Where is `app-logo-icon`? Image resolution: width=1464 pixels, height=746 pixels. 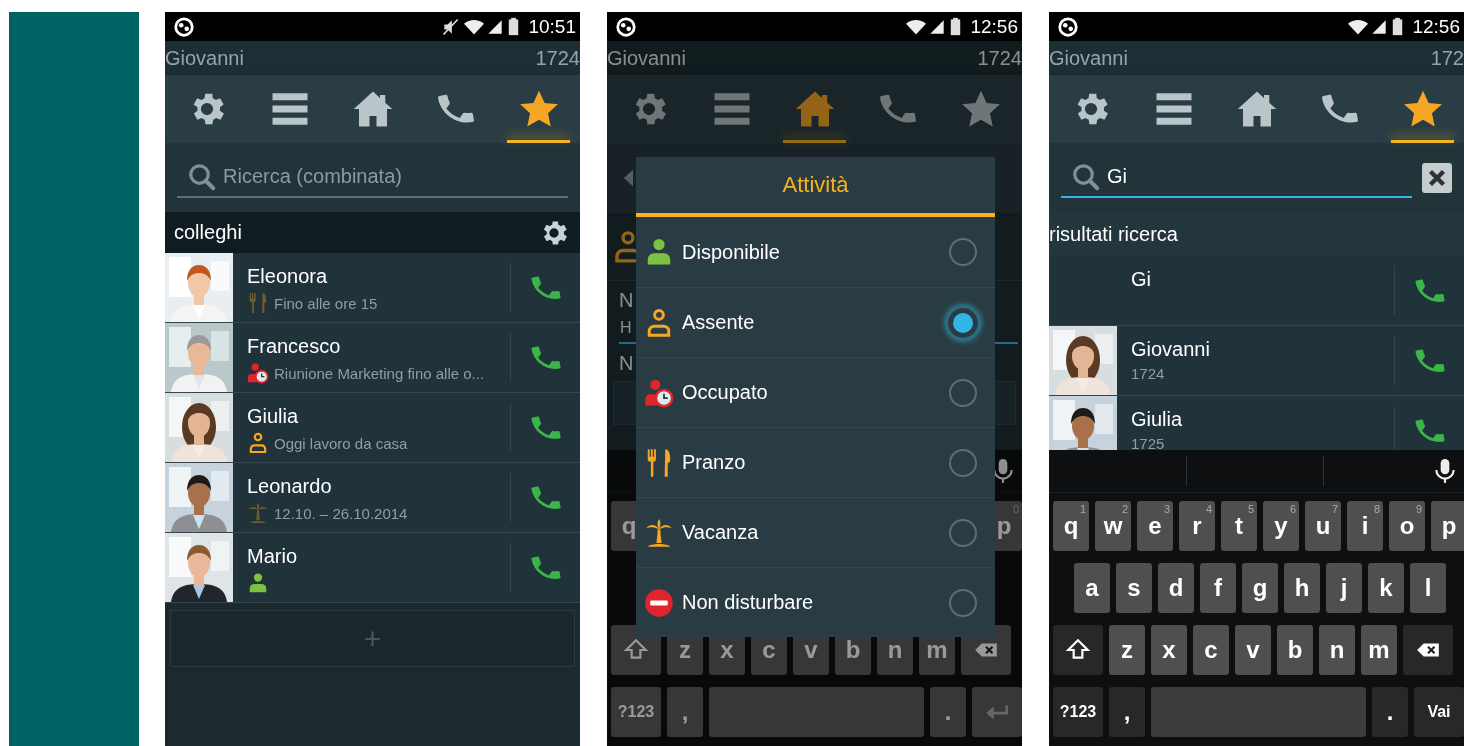
app-logo-icon is located at coordinates (184, 26).